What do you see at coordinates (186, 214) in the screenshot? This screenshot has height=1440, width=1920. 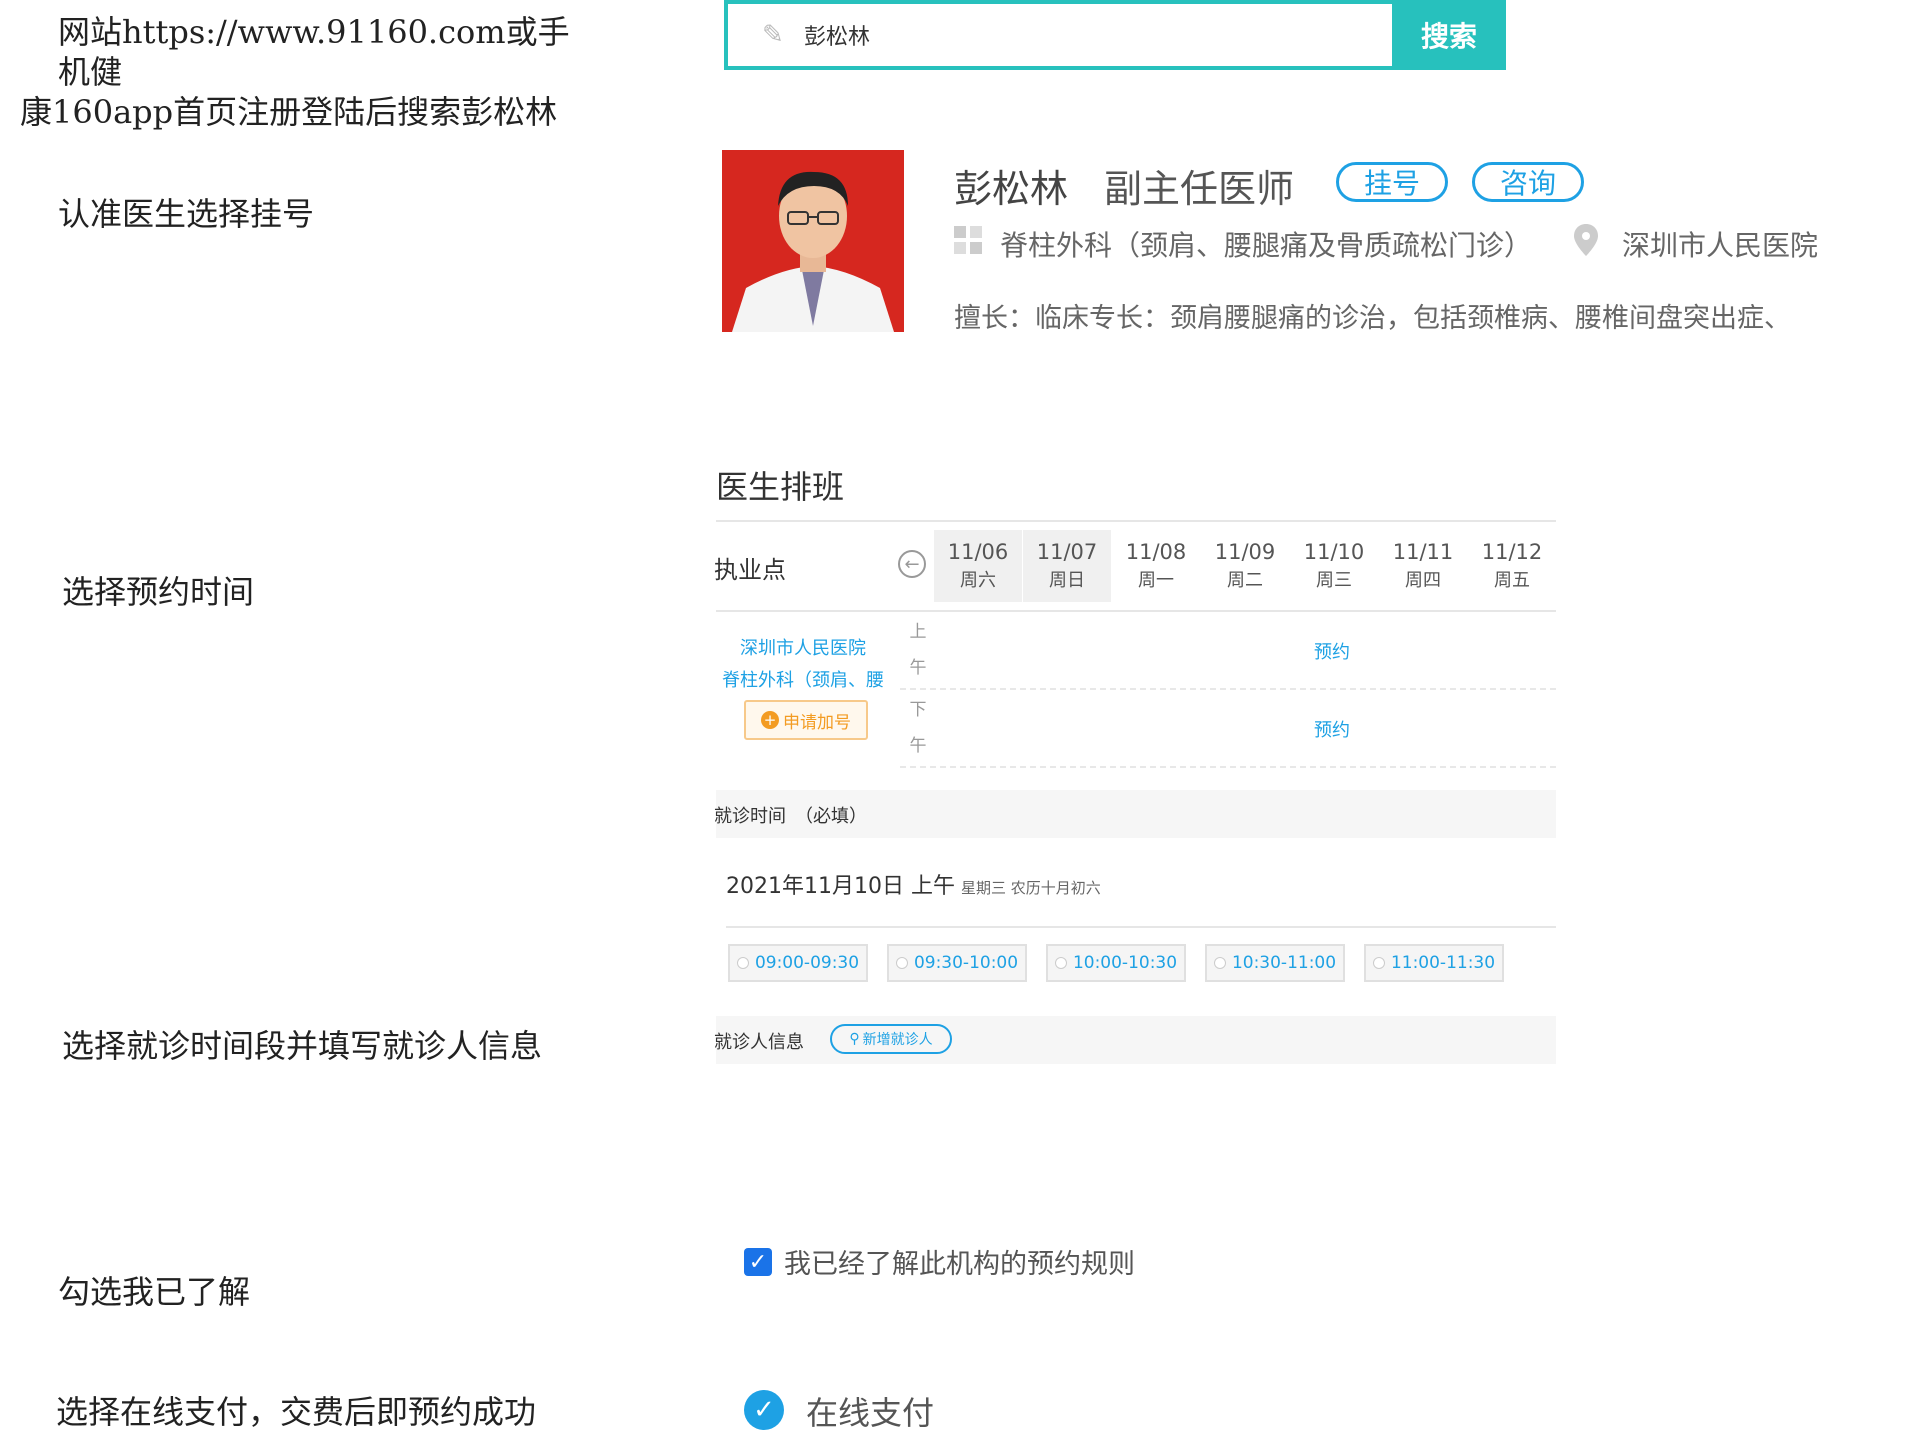 I see `instruction-step-2: 认准医生选择挂号` at bounding box center [186, 214].